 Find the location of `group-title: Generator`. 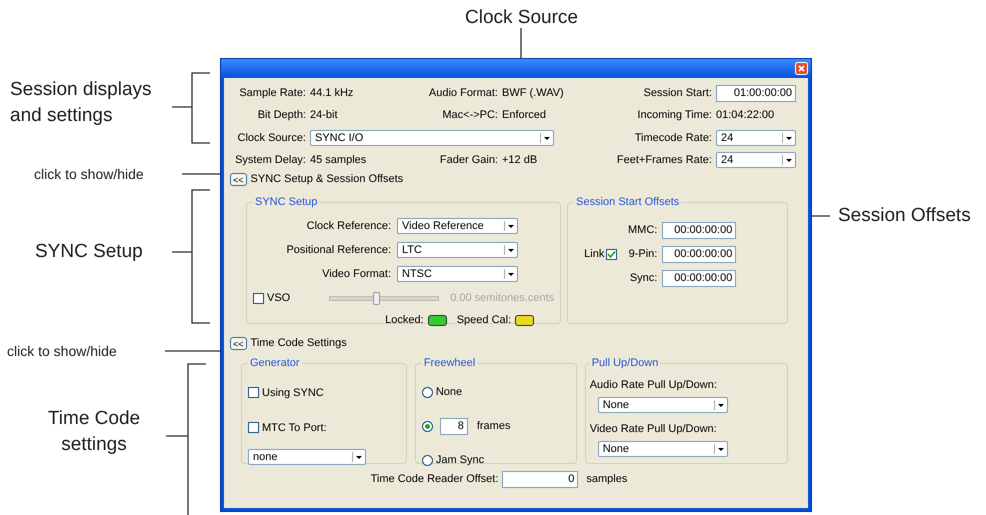

group-title: Generator is located at coordinates (275, 363).